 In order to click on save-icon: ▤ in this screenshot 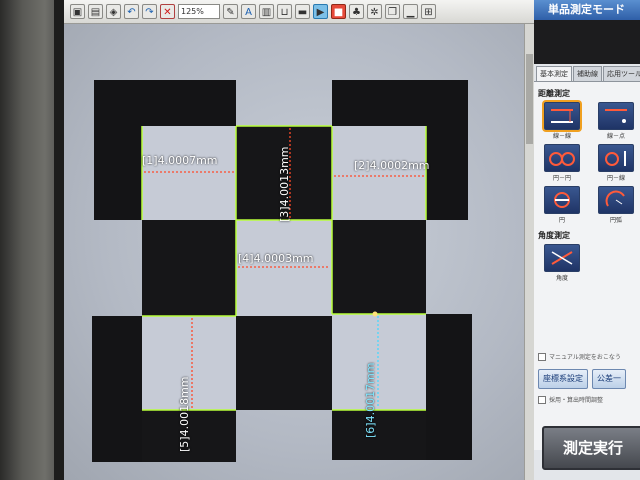, I will do `click(95, 11)`.